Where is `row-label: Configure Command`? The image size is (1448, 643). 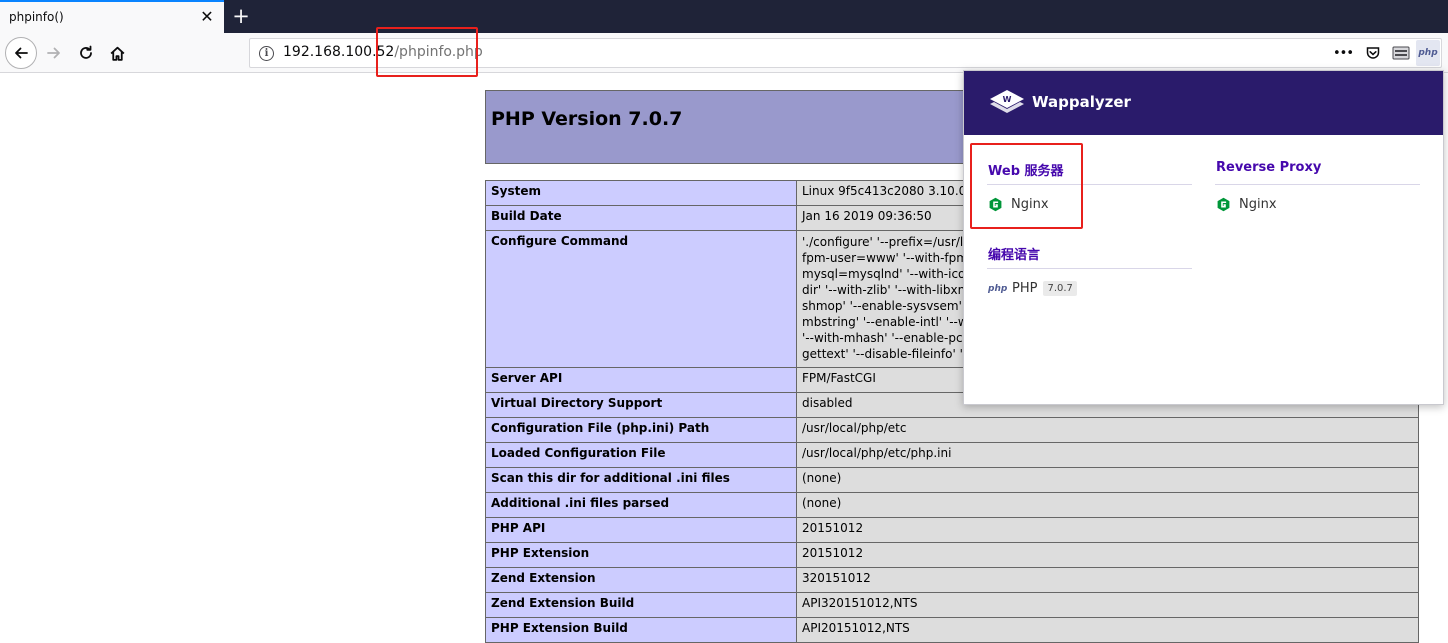
row-label: Configure Command is located at coordinates (641, 299).